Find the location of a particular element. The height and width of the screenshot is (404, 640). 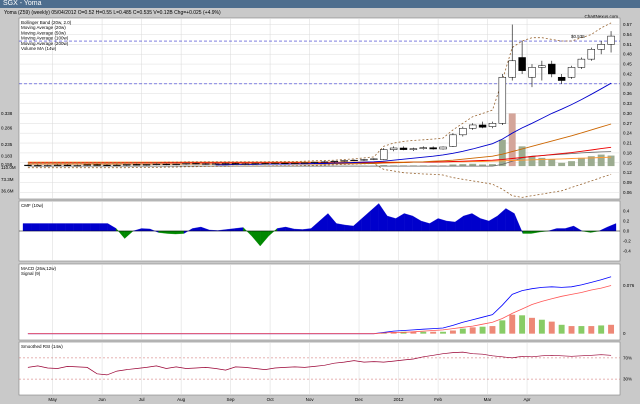

macd-tick-label: 0.076 is located at coordinates (629, 285).